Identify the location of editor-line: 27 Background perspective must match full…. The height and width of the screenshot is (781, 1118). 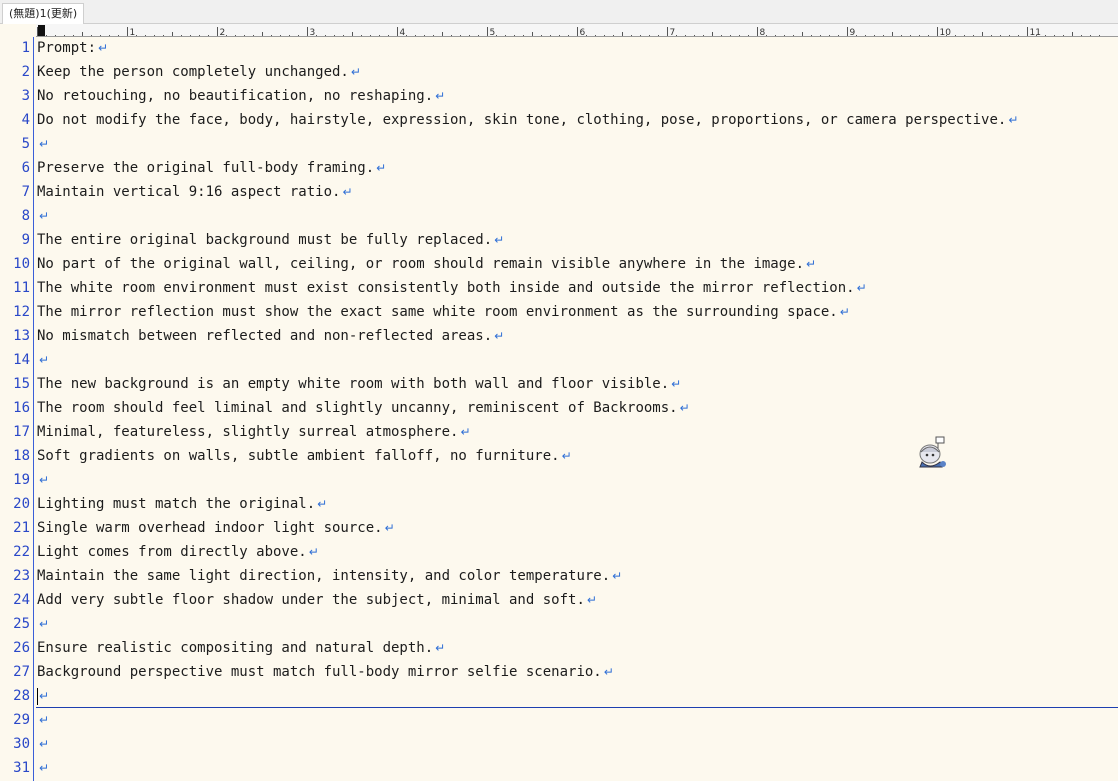
(559, 672).